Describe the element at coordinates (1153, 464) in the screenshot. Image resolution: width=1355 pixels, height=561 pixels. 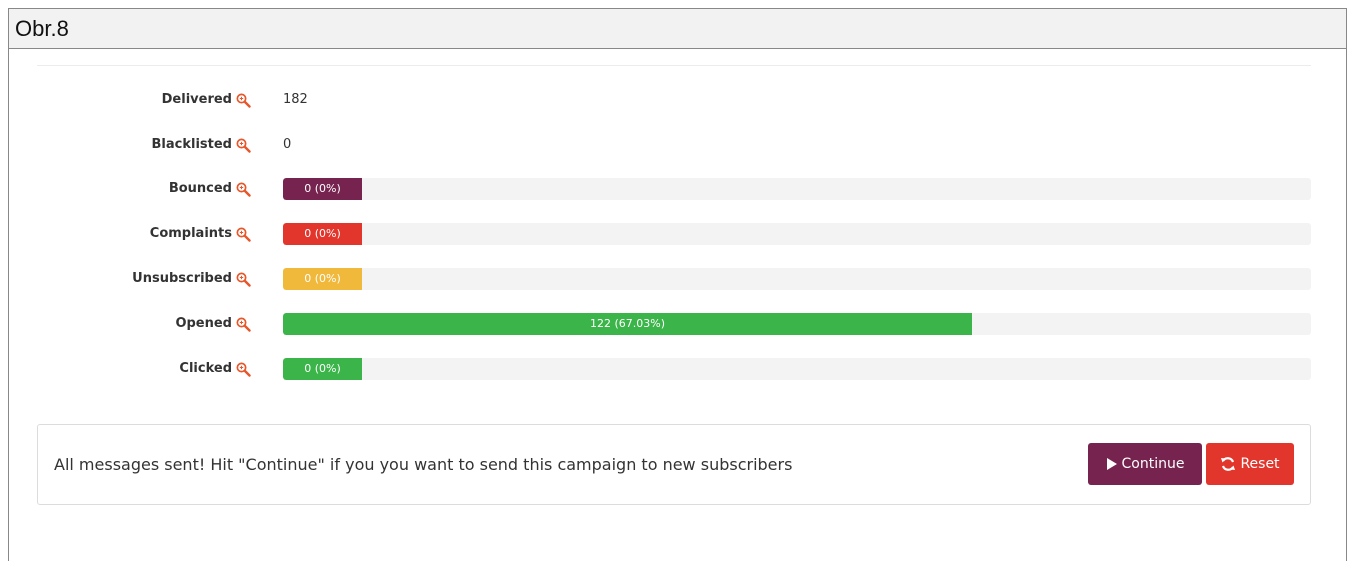
I see `continue-button-label: Continue` at that location.